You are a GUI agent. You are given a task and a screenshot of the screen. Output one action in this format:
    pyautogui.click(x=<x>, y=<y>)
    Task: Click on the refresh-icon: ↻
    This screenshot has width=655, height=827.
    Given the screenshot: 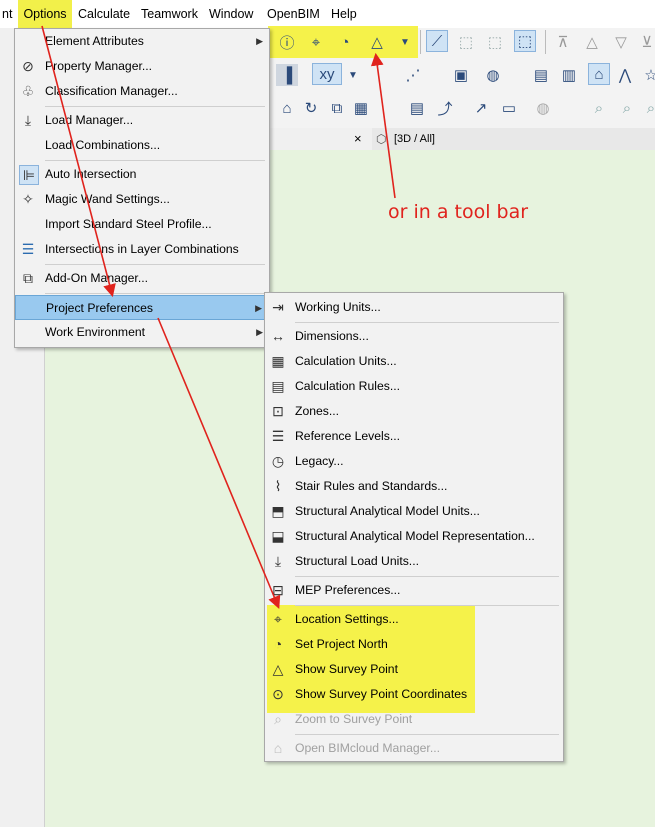 What is the action you would take?
    pyautogui.click(x=311, y=108)
    